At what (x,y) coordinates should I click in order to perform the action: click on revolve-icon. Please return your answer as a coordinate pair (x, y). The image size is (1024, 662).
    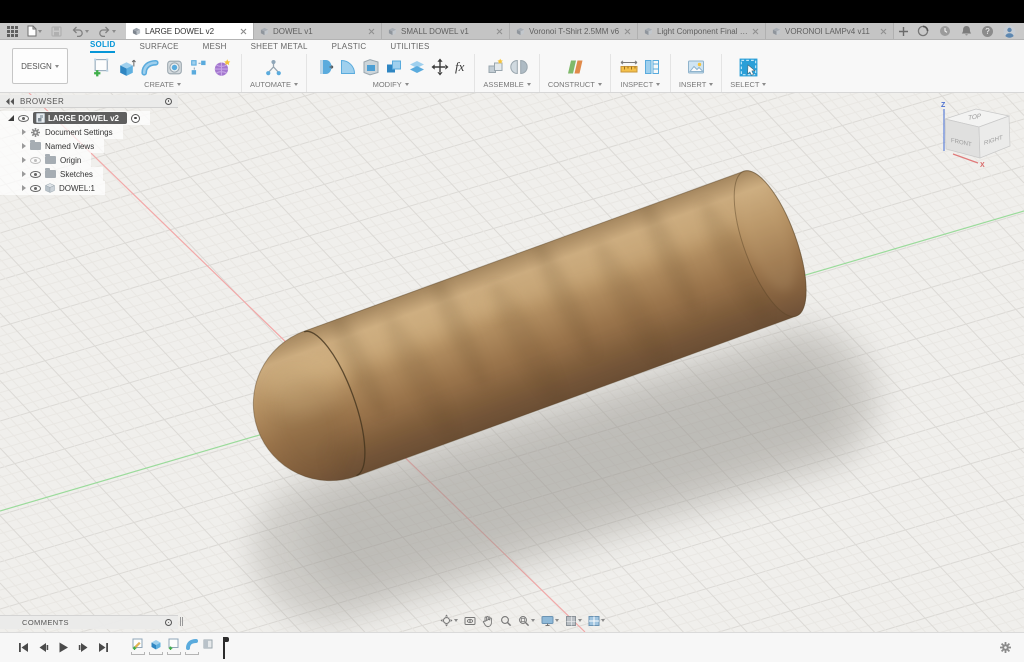
    Looking at the image, I should click on (174, 67).